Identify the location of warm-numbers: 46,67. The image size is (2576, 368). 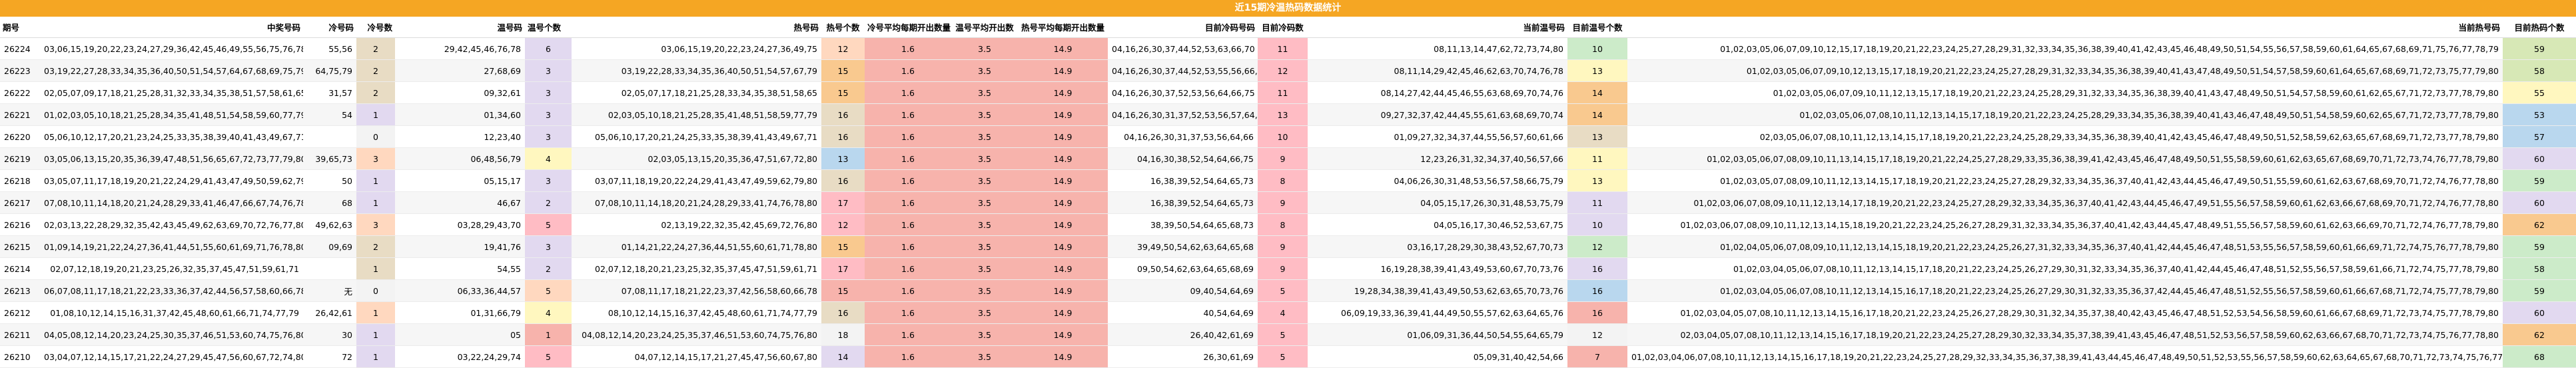
(460, 202).